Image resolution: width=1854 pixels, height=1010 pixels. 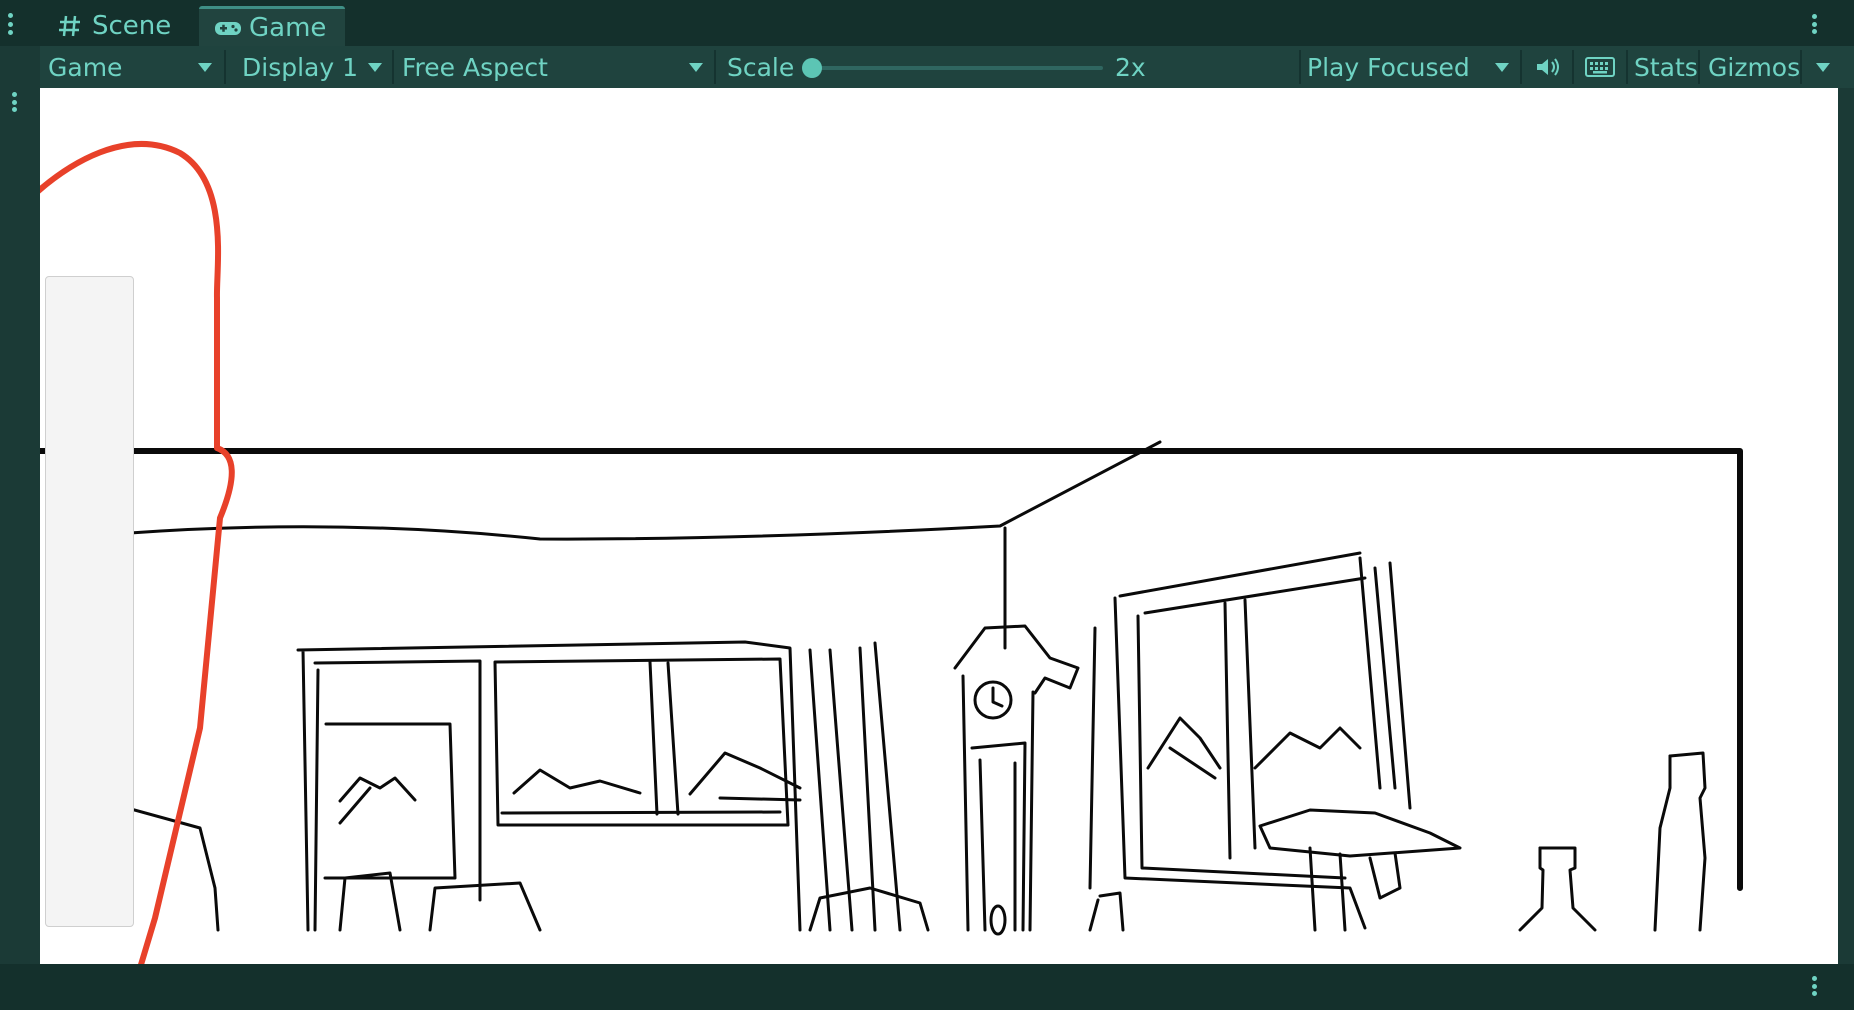 I want to click on tab-scene: Scene, so click(x=120, y=26).